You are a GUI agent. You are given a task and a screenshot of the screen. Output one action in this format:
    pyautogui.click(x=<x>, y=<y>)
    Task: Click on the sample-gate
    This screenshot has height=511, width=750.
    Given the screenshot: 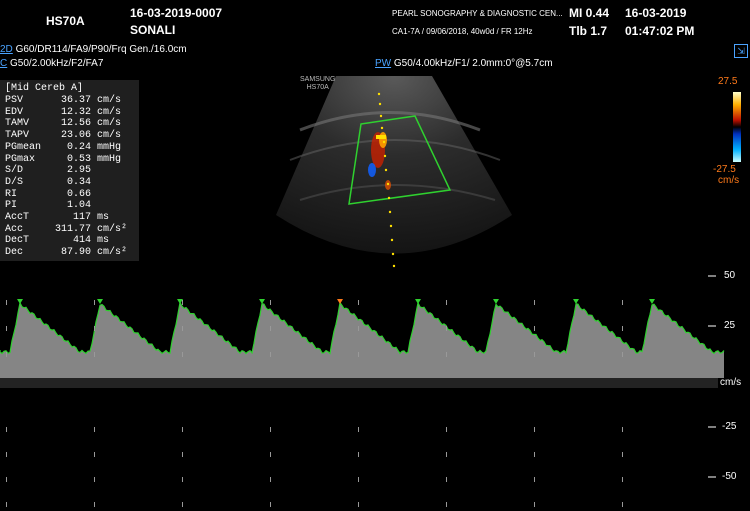 What is the action you would take?
    pyautogui.click(x=381, y=137)
    